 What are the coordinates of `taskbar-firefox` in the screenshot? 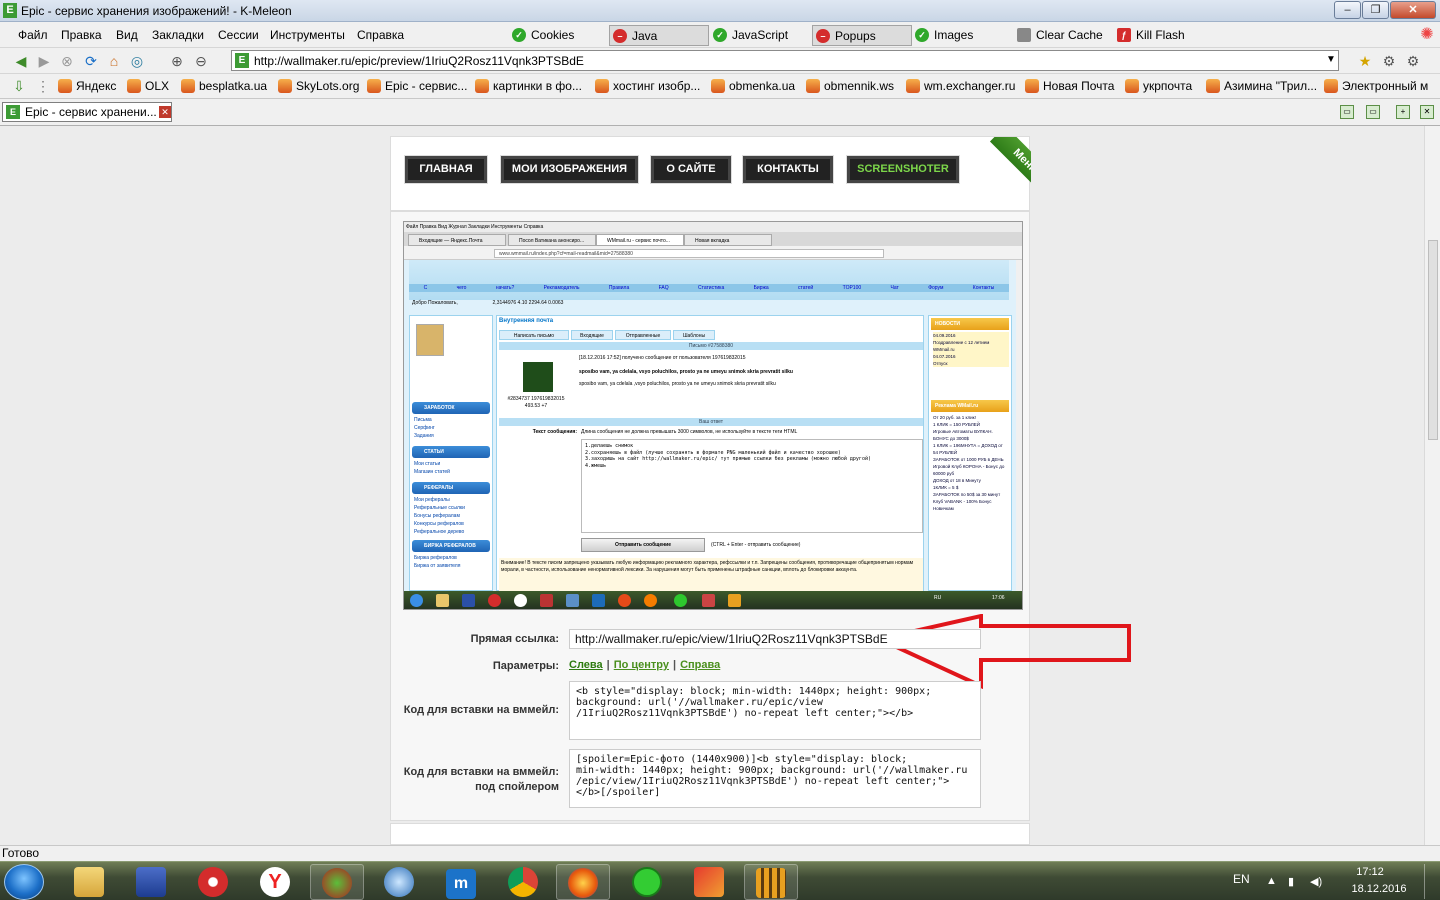 It's located at (583, 882).